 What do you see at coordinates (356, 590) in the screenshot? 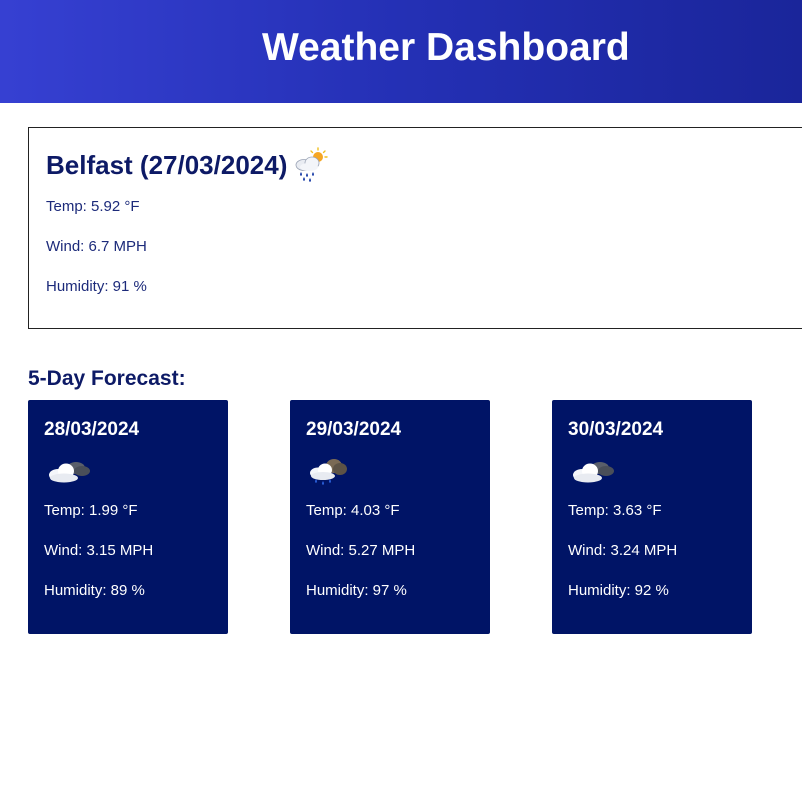
I see `forecast-humidity: Humidity: 97 %` at bounding box center [356, 590].